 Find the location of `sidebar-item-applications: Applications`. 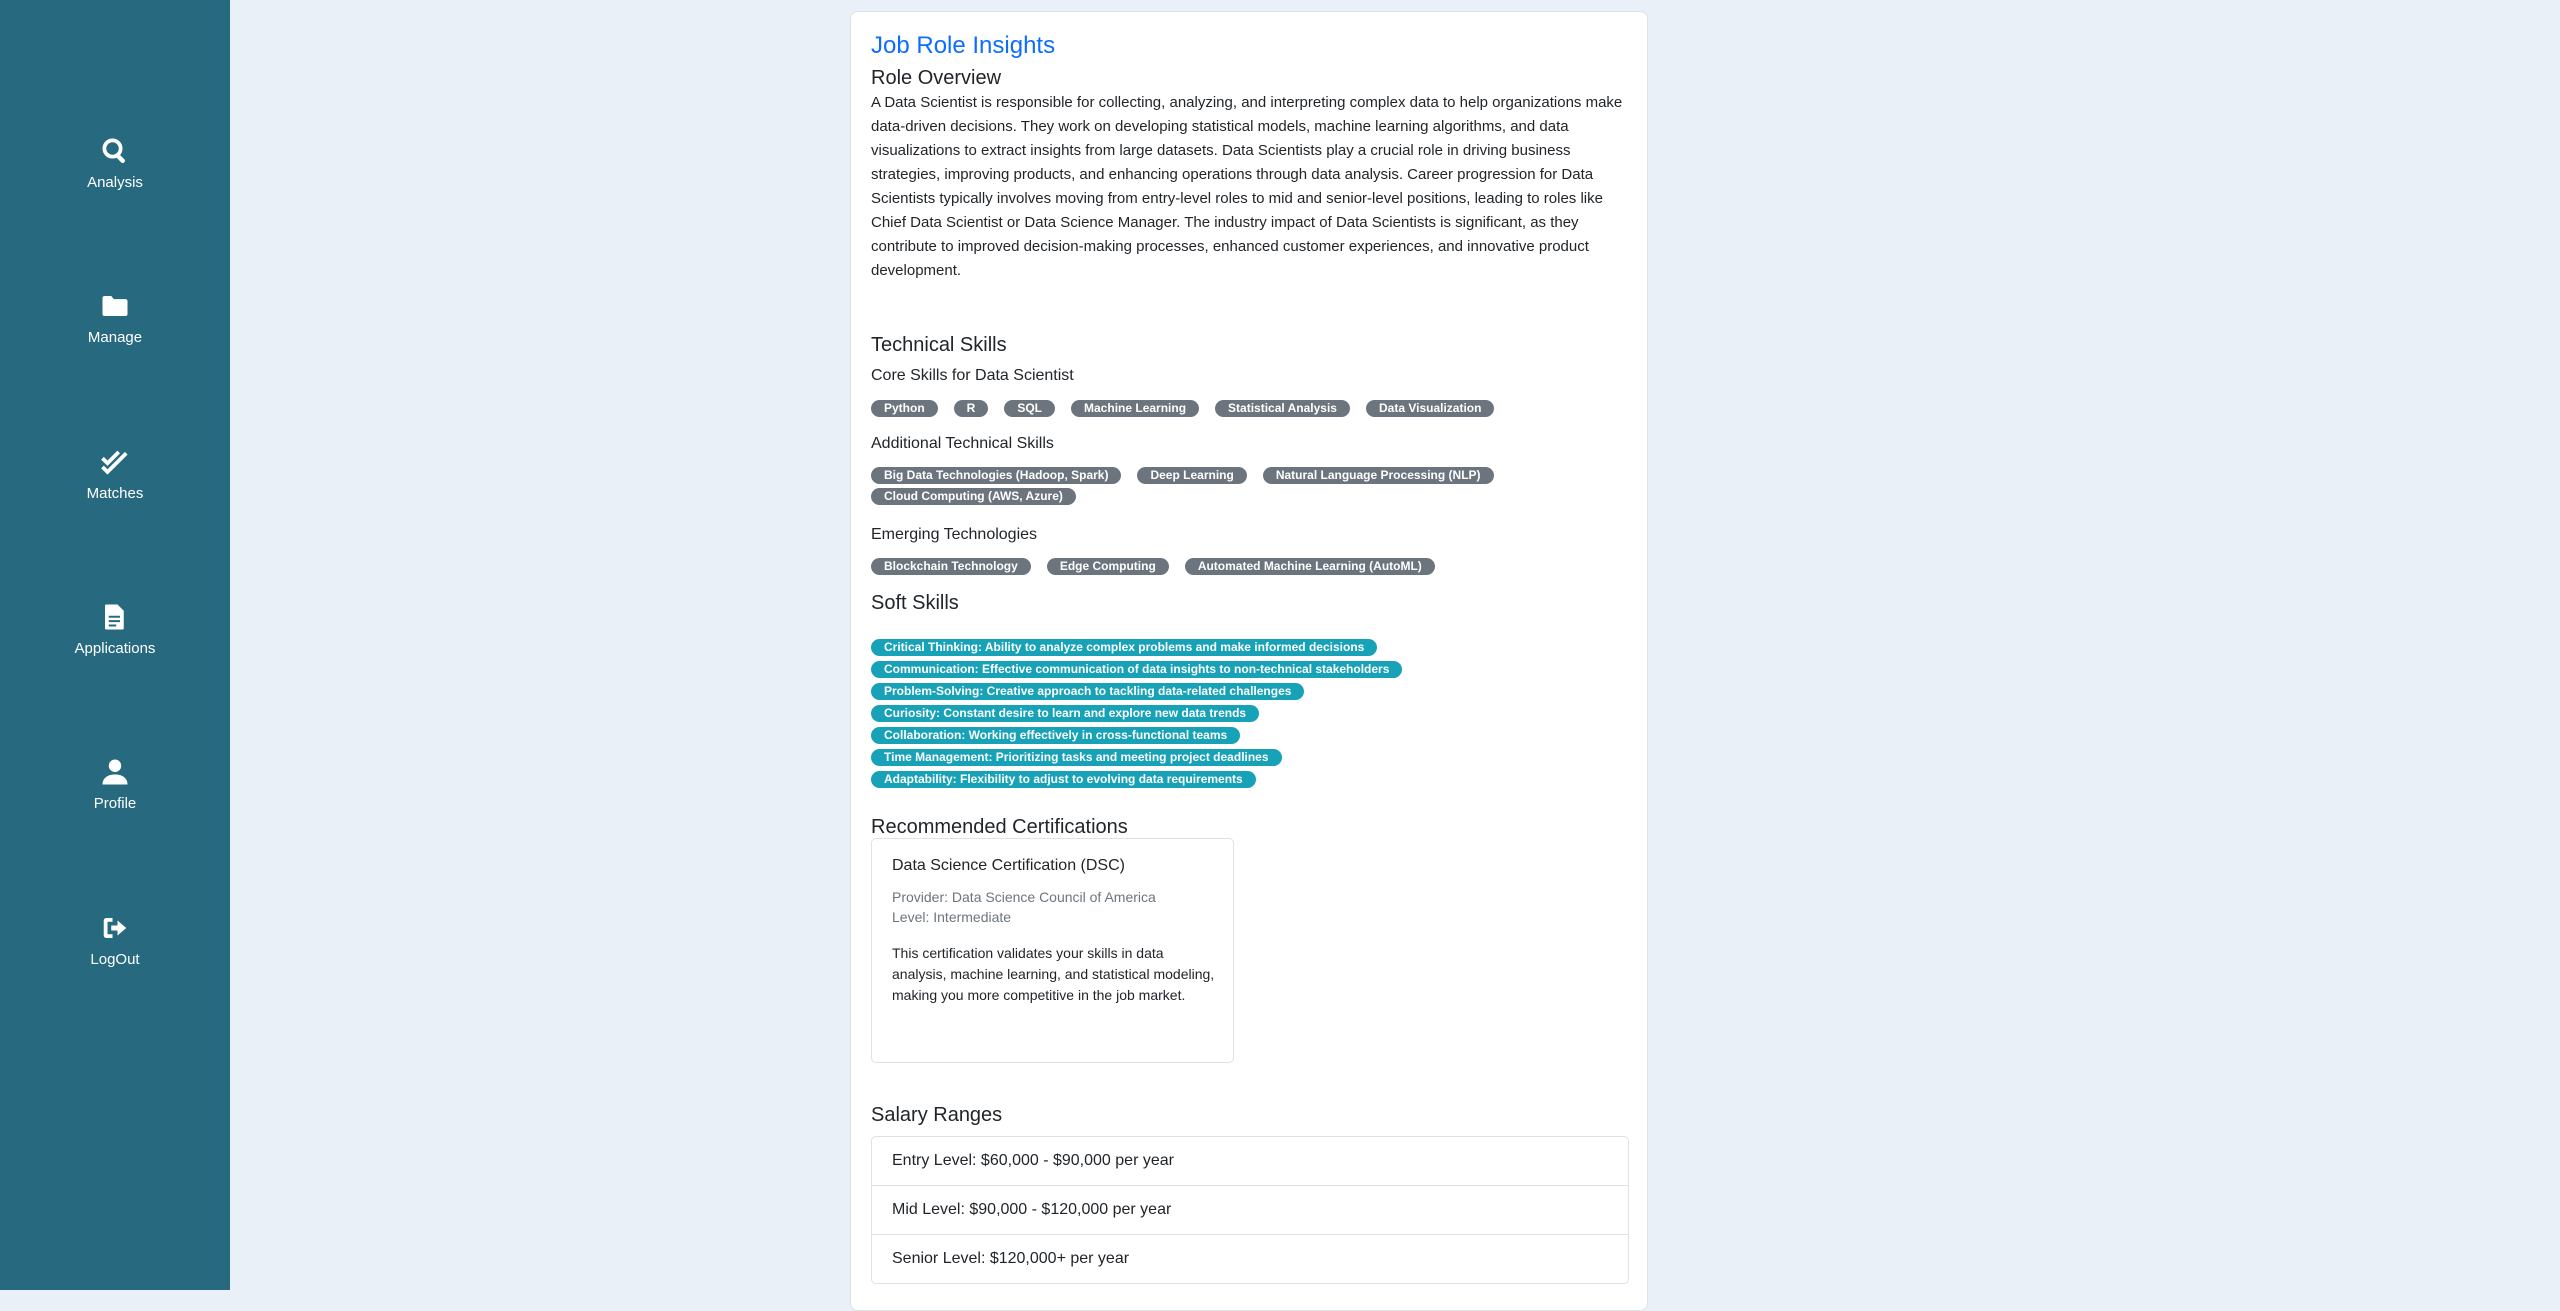

sidebar-item-applications: Applications is located at coordinates (115, 642).